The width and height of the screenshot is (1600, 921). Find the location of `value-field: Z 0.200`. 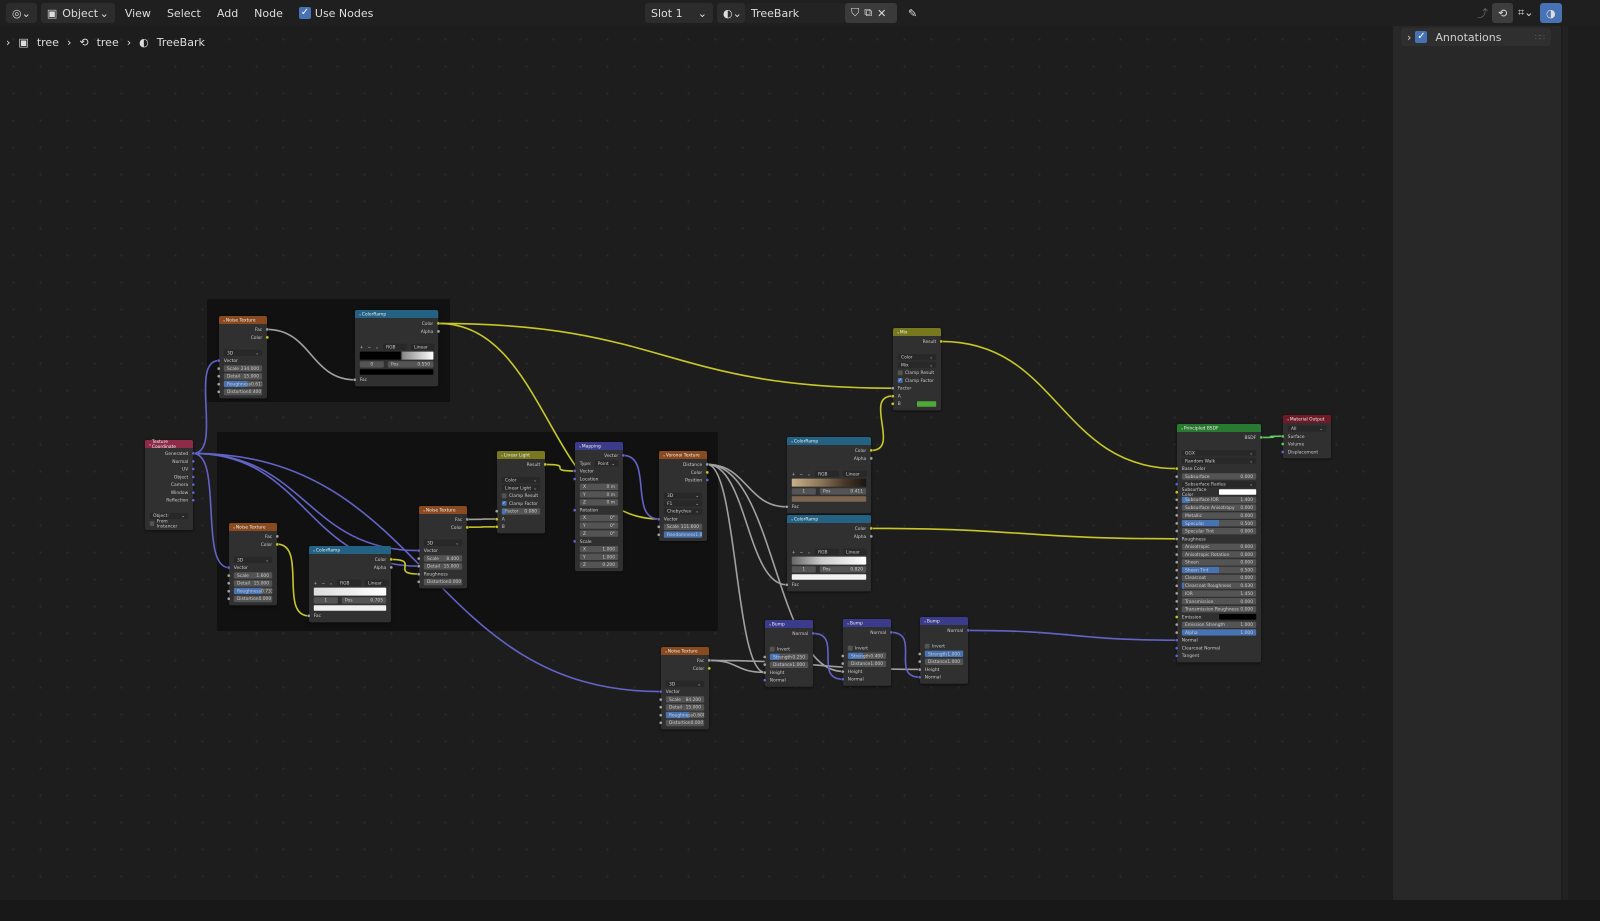

value-field: Z 0.200 is located at coordinates (599, 564).